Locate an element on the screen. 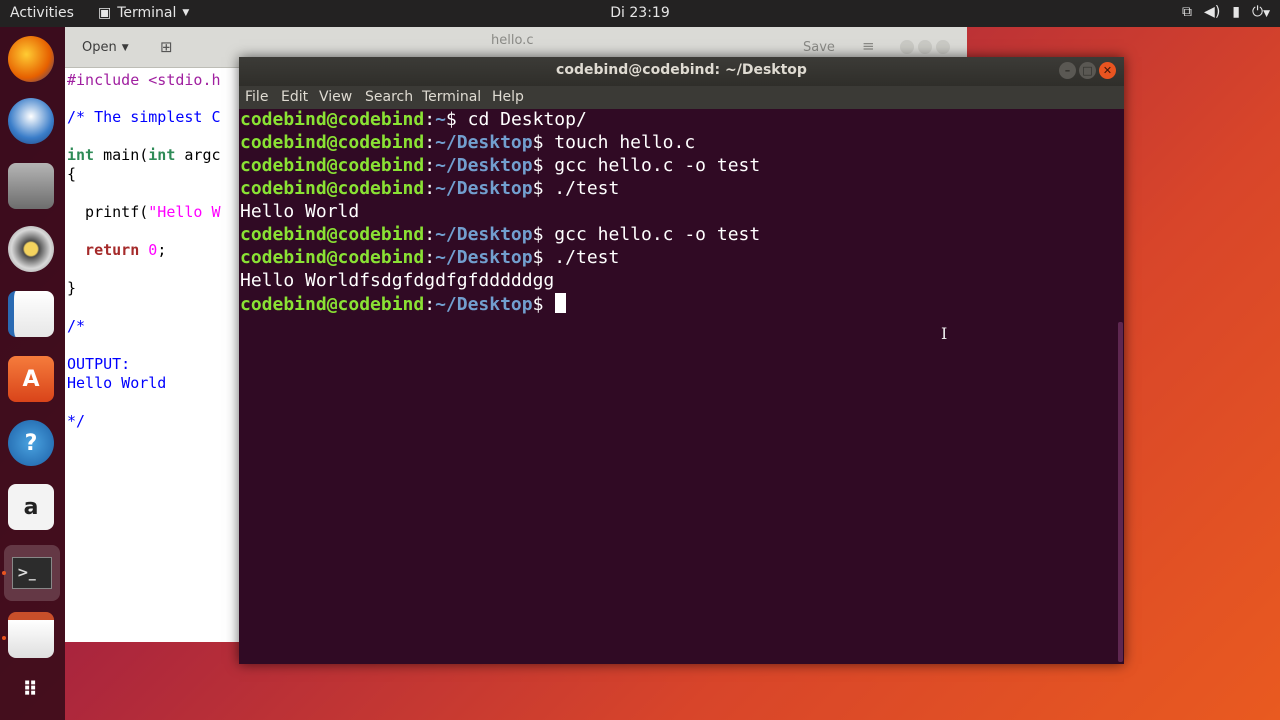 Image resolution: width=1280 pixels, height=720 pixels. terminal-icon: >_ is located at coordinates (32, 573).